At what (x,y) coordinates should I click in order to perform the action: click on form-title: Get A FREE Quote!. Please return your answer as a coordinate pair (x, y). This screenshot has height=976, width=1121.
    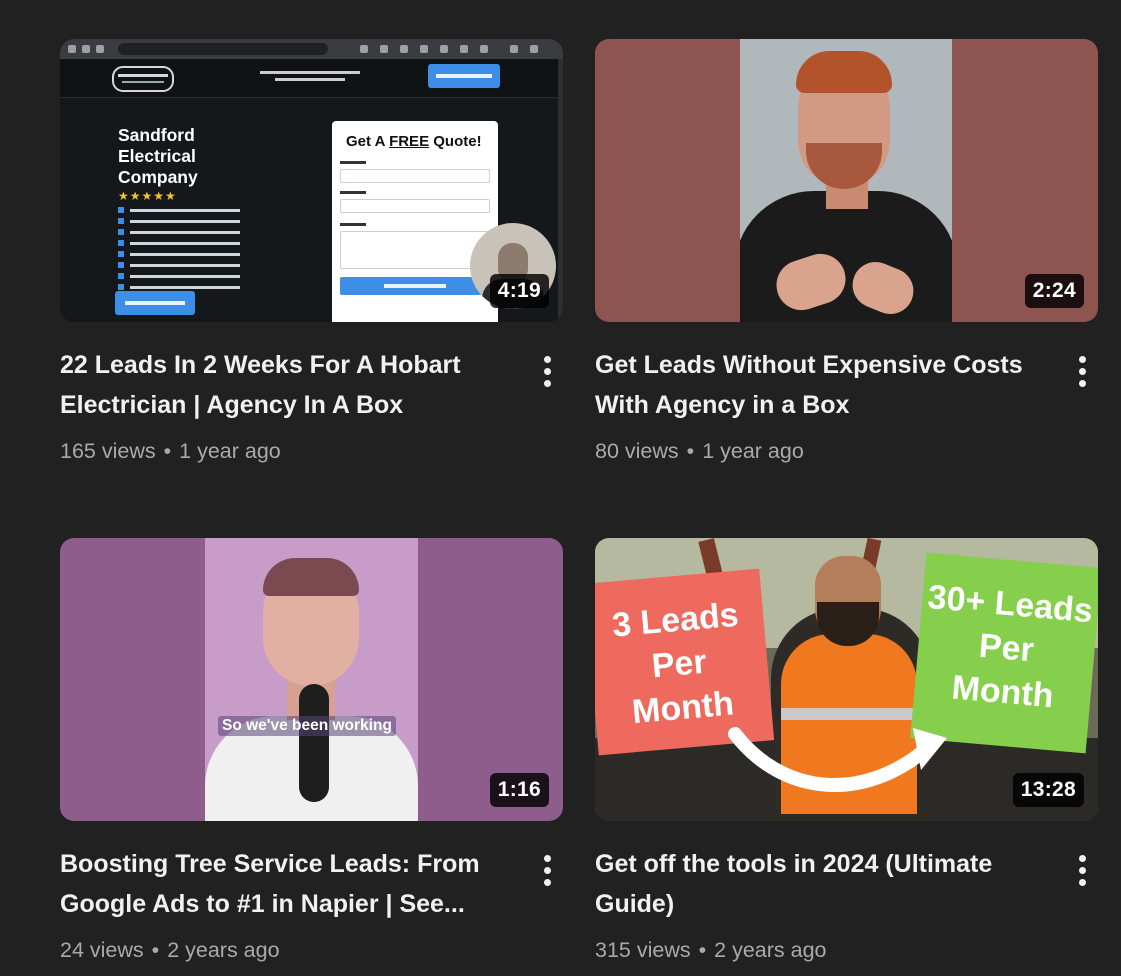
    Looking at the image, I should click on (414, 141).